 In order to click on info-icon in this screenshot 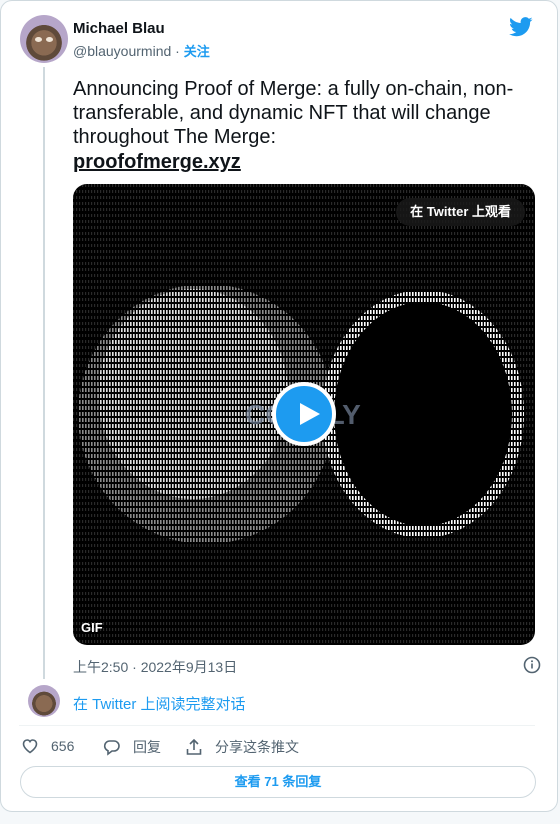, I will do `click(532, 665)`.